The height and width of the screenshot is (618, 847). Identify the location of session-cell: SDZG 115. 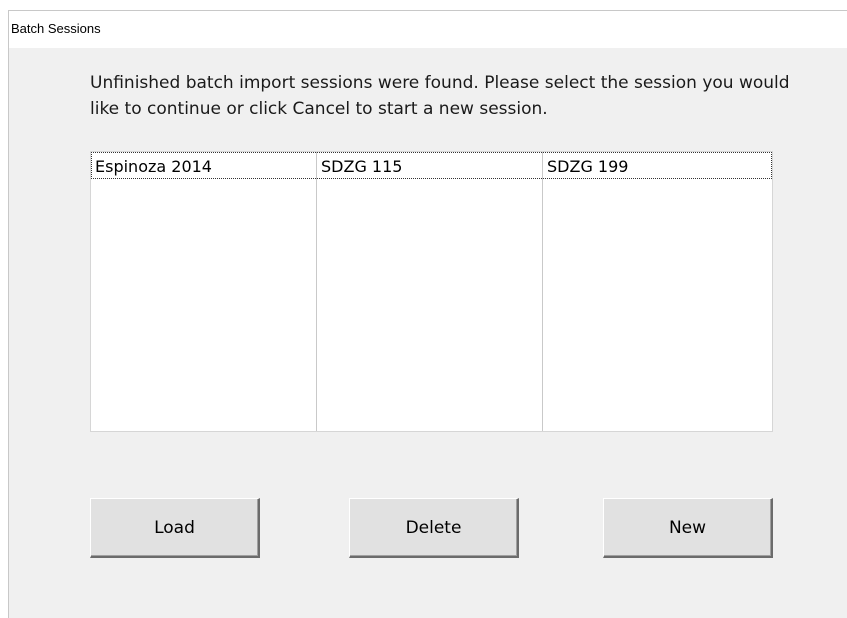
(361, 166).